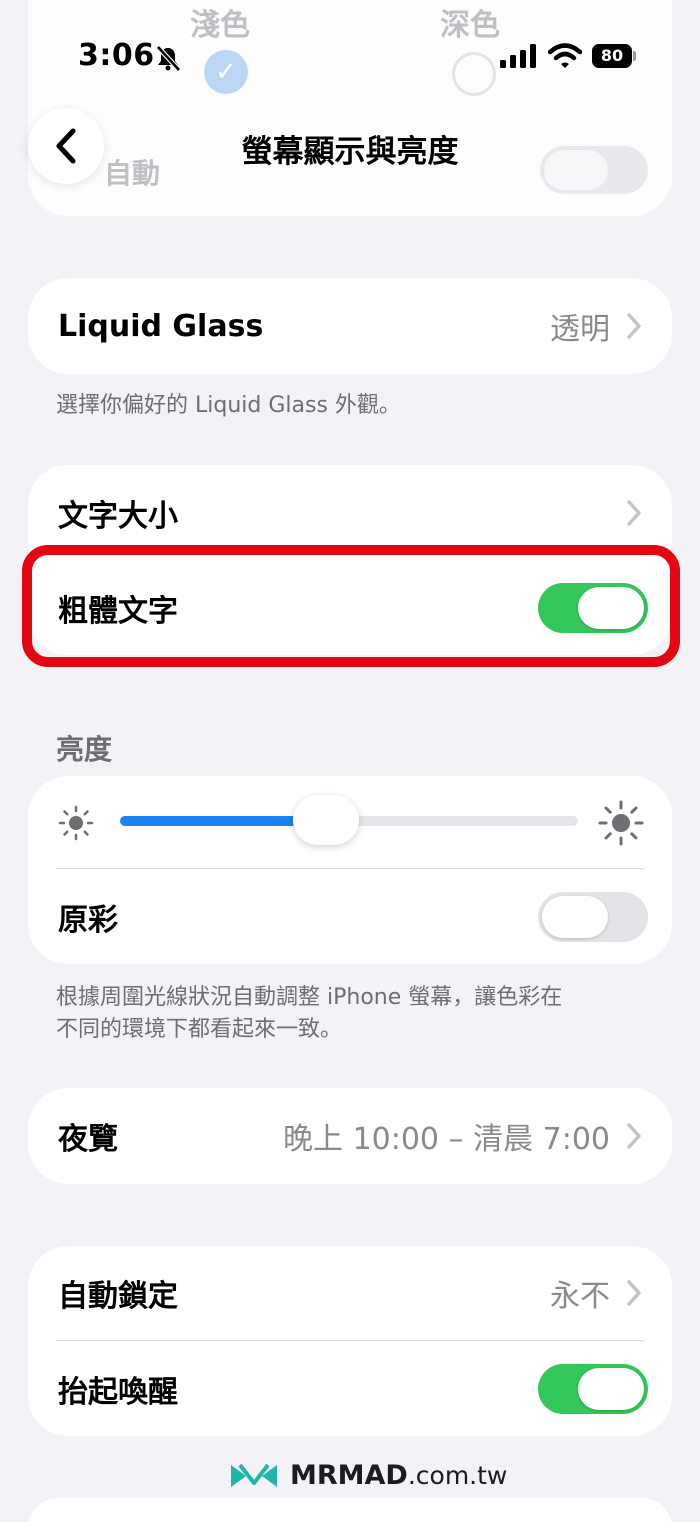 Image resolution: width=700 pixels, height=1522 pixels. Describe the element at coordinates (350, 916) in the screenshot. I see `true-tone-row: 原彩` at that location.